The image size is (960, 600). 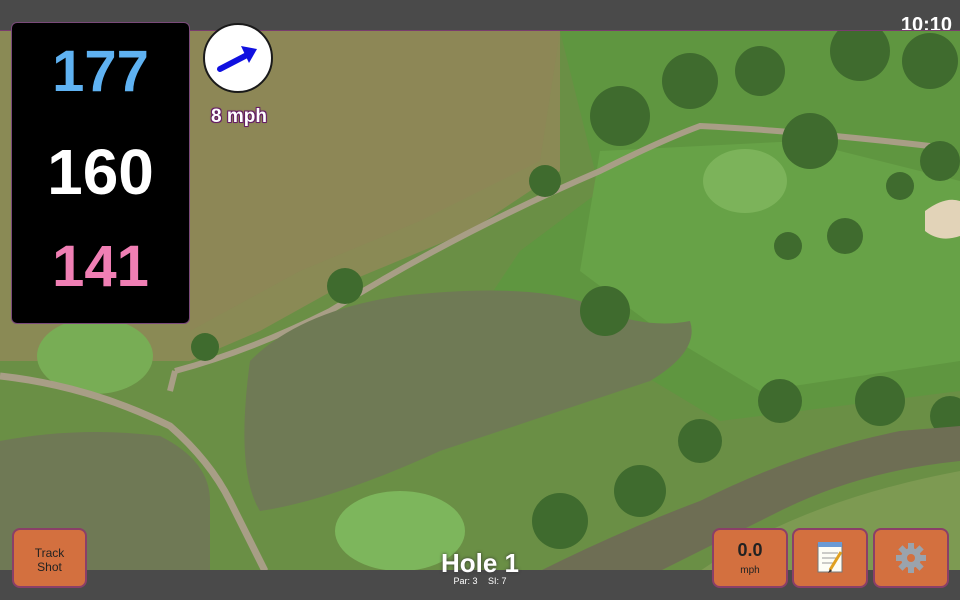 I want to click on gear-icon, so click(x=911, y=558).